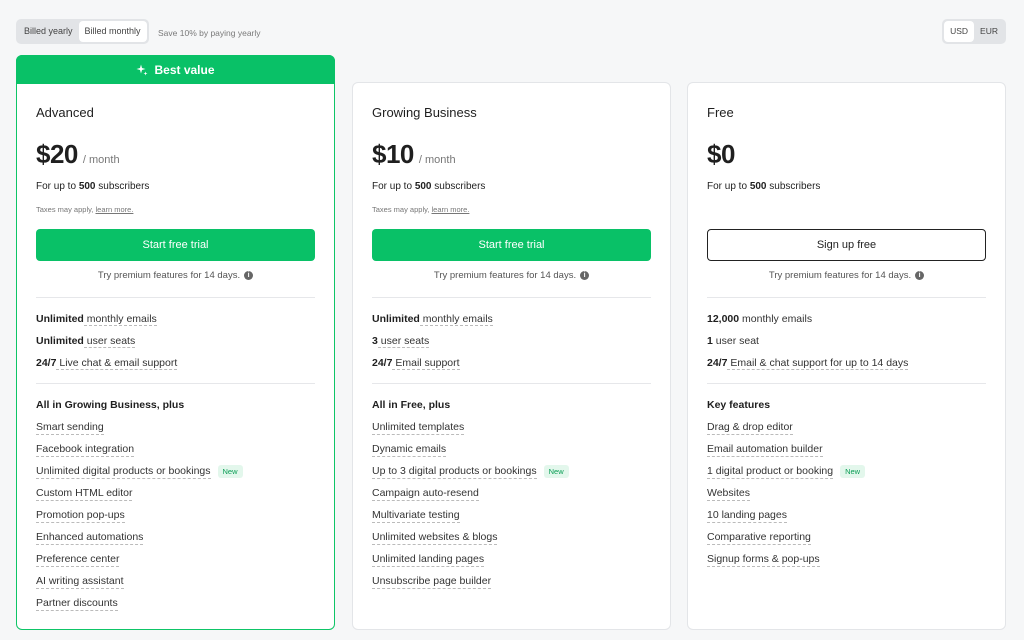  Describe the element at coordinates (184, 69) in the screenshot. I see `best-value-label: Best value` at that location.